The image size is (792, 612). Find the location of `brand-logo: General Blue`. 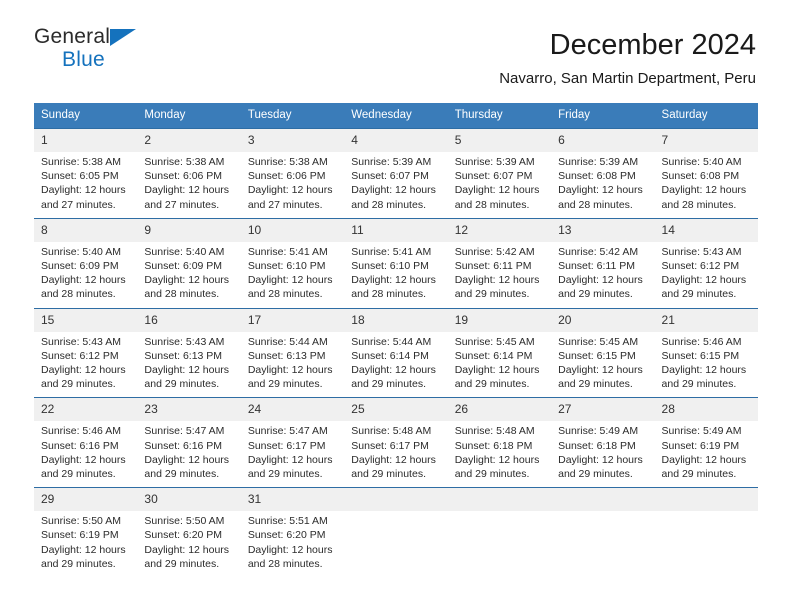

brand-logo: General Blue is located at coordinates (94, 53).